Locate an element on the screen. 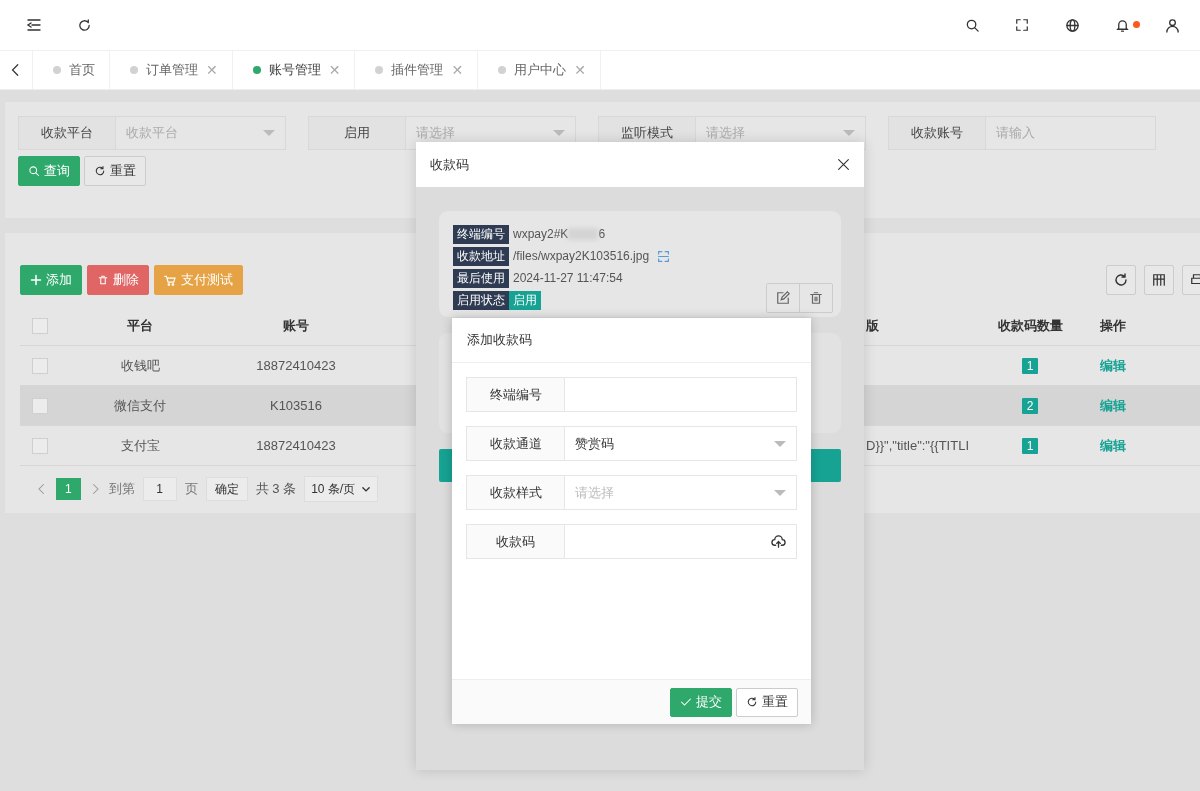 The image size is (1200, 791). column-header: 版 is located at coordinates (872, 325).